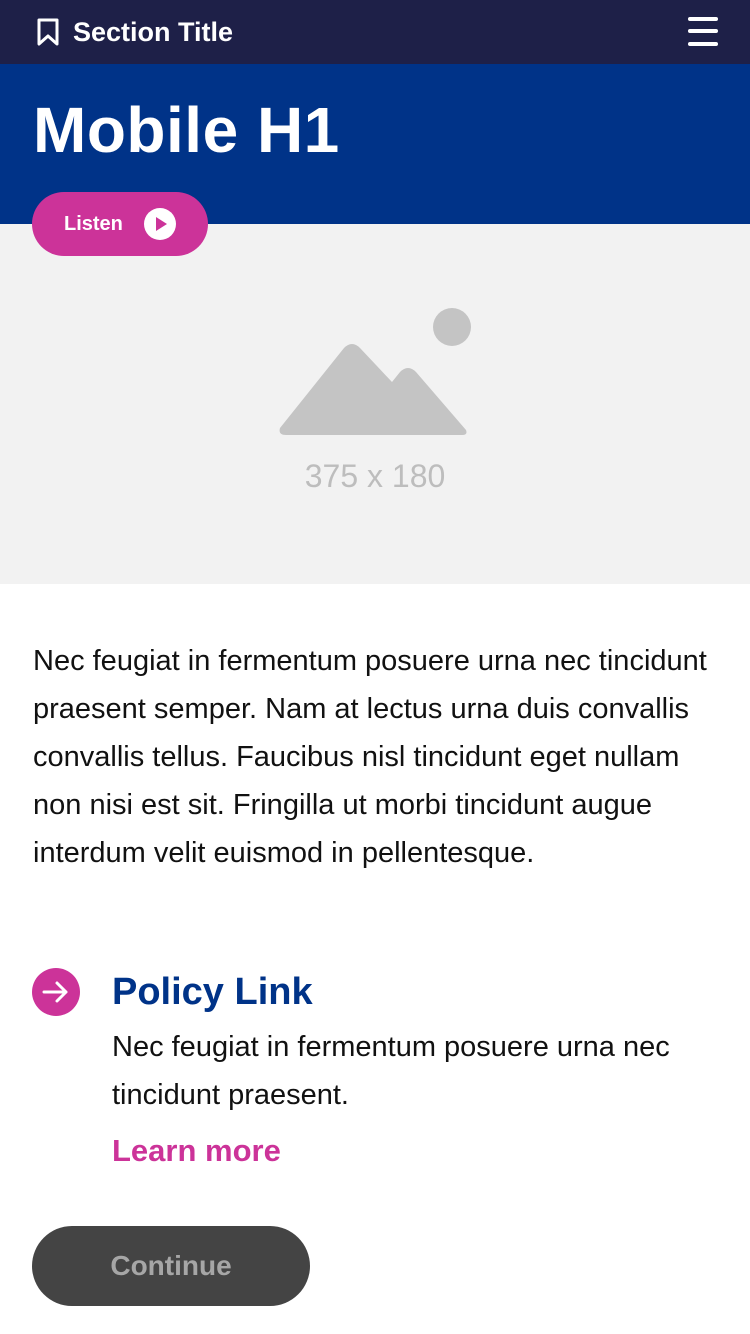 The height and width of the screenshot is (1334, 750). What do you see at coordinates (375, 32) in the screenshot?
I see `top-bar: Section Title` at bounding box center [375, 32].